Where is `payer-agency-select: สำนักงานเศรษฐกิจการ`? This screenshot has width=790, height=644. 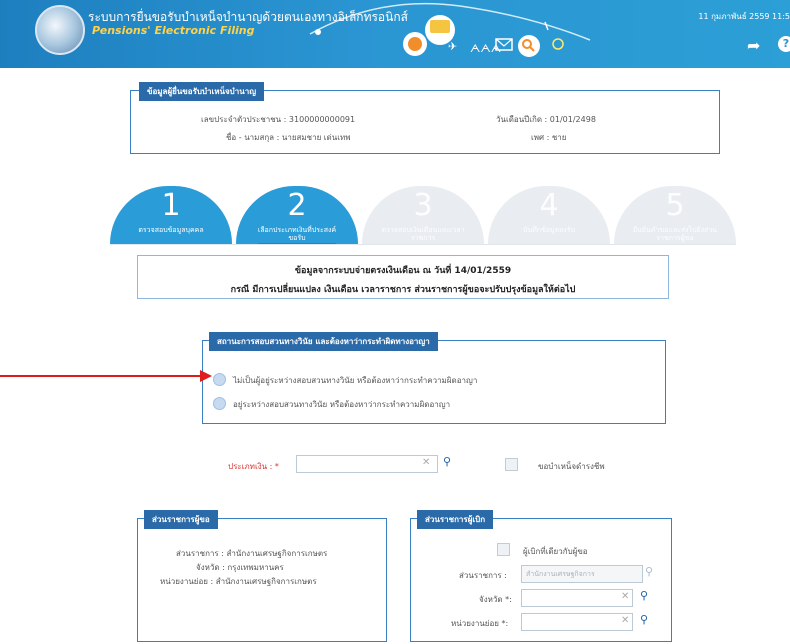
payer-agency-select: สำนักงานเศรษฐกิจการ is located at coordinates (582, 574).